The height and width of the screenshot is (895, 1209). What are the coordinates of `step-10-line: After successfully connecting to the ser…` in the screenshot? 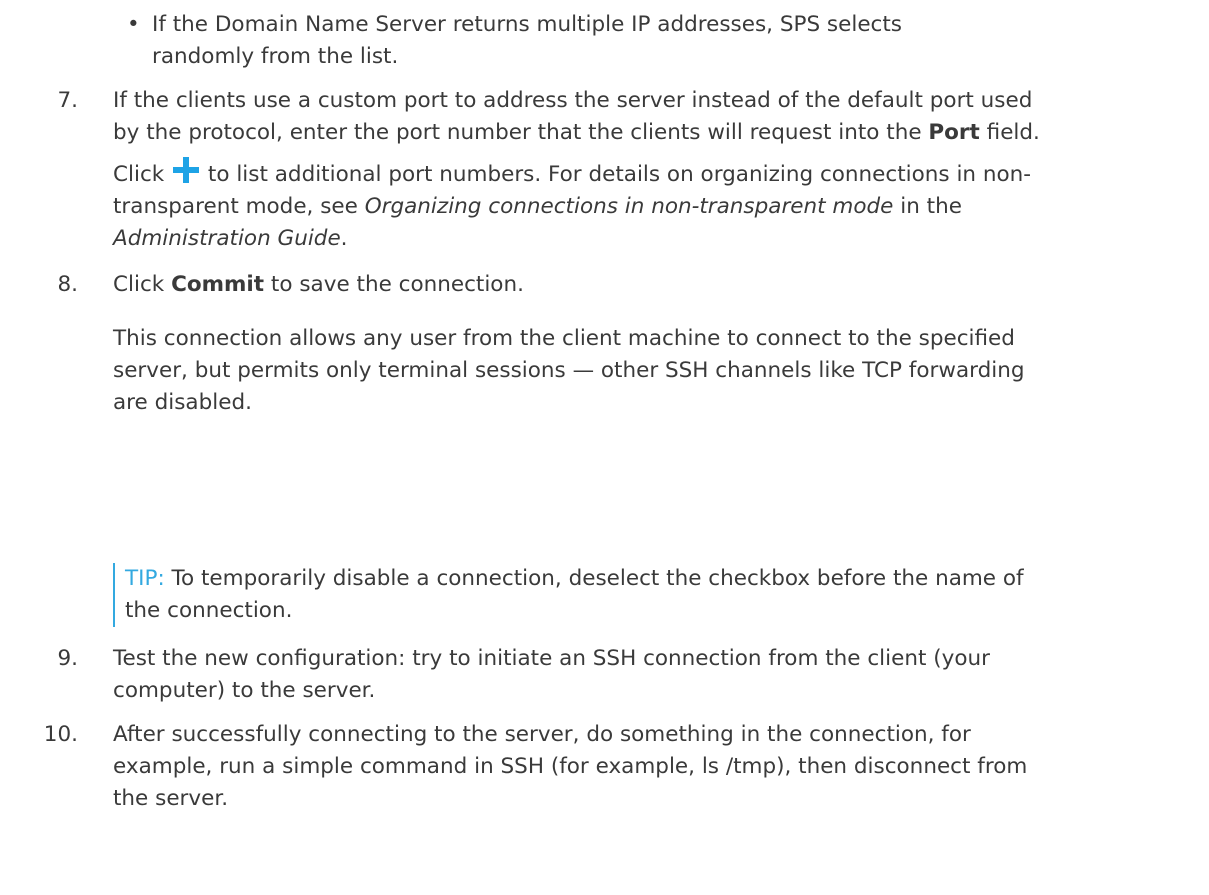 It's located at (542, 734).